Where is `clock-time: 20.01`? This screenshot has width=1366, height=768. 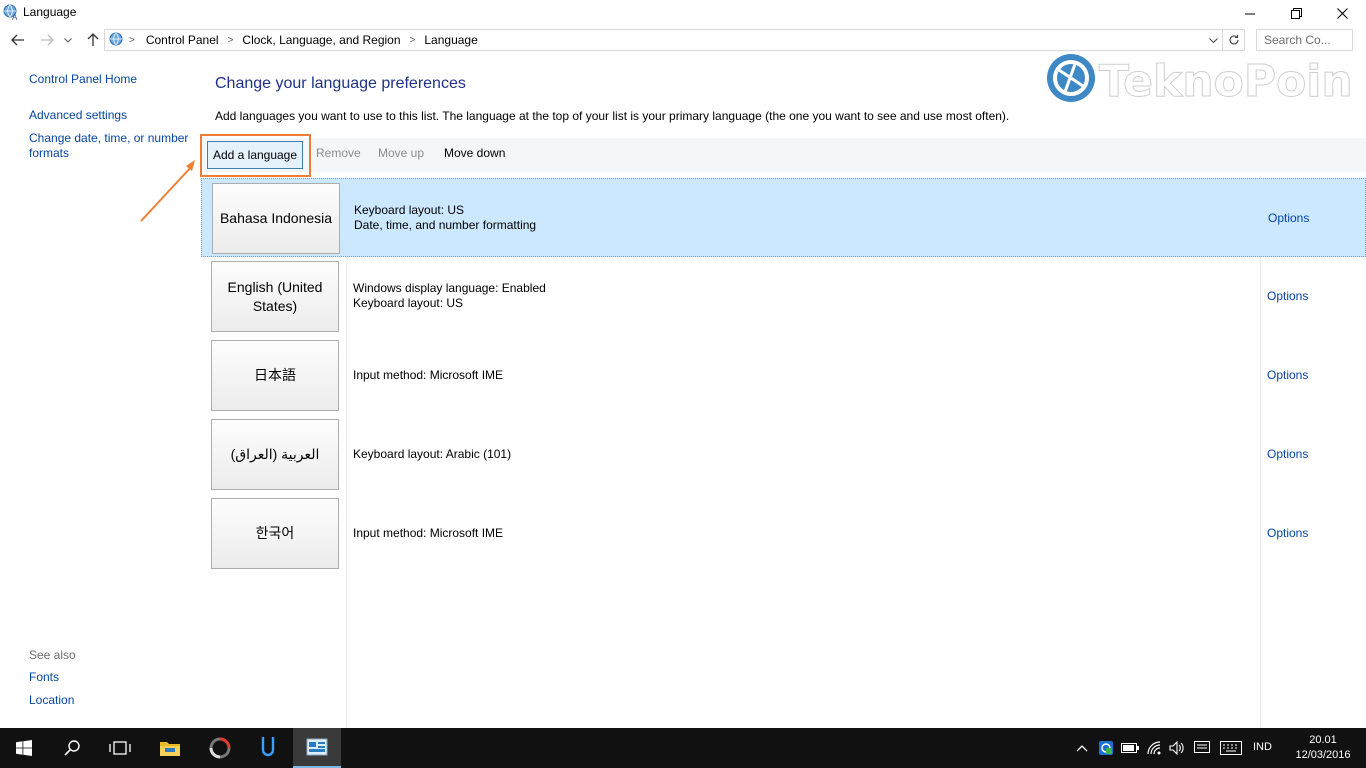
clock-time: 20.01 is located at coordinates (1323, 740).